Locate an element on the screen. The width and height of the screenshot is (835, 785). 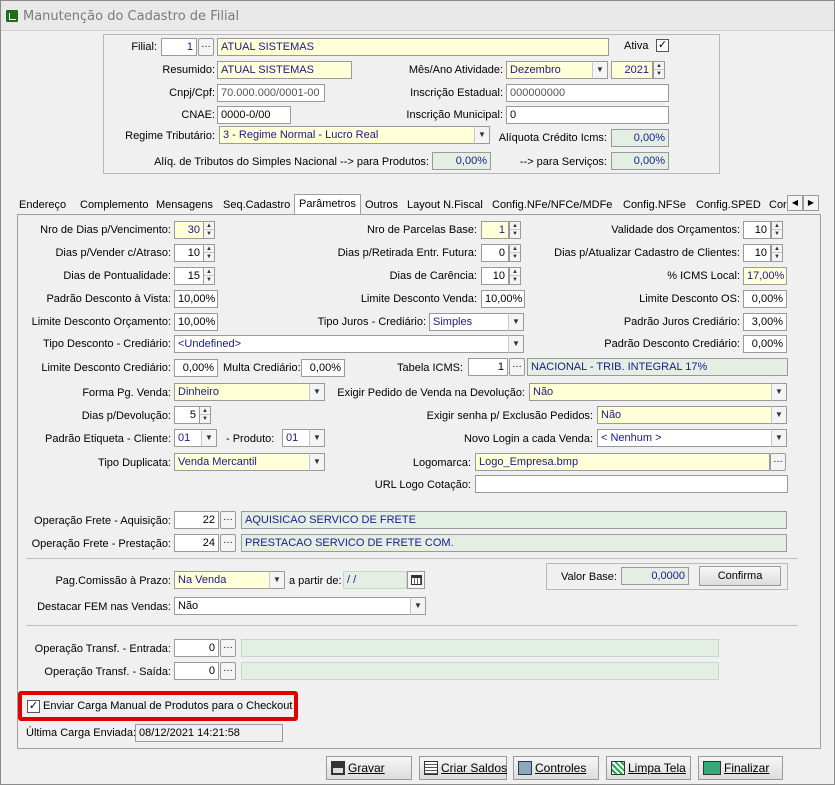
dias-retirada-input: 0 is located at coordinates (495, 253).